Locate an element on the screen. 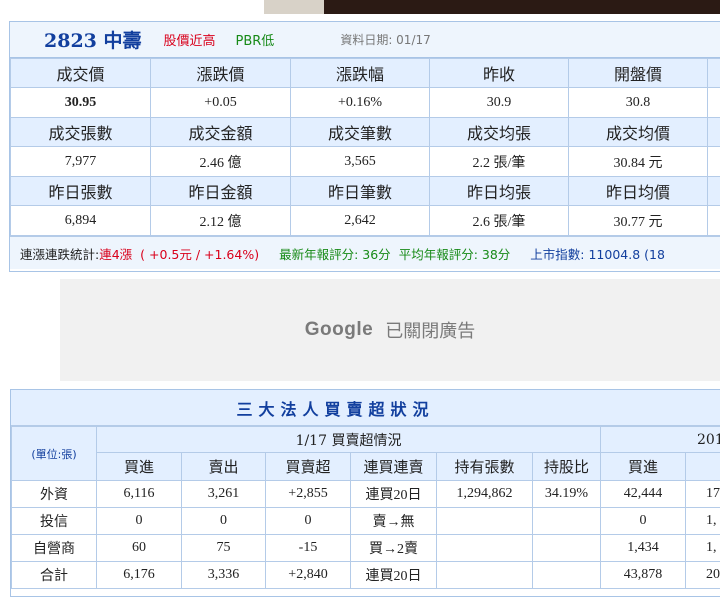 The height and width of the screenshot is (597, 720). cell-buy2: 43,878 is located at coordinates (643, 575).